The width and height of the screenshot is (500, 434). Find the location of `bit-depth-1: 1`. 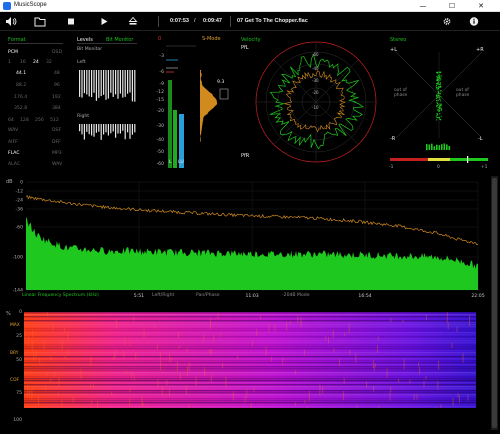

bit-depth-1: 1 is located at coordinates (9, 62).